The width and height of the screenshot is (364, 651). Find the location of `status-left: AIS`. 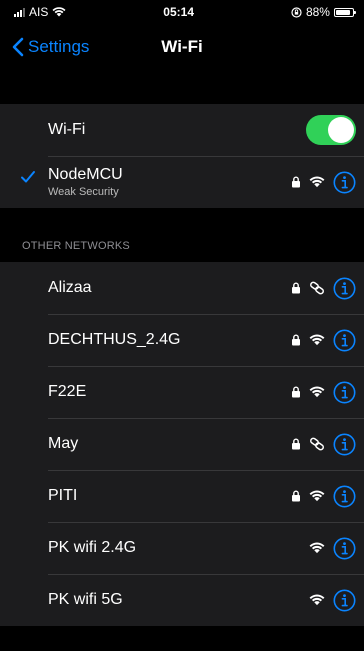

status-left: AIS is located at coordinates (40, 12).